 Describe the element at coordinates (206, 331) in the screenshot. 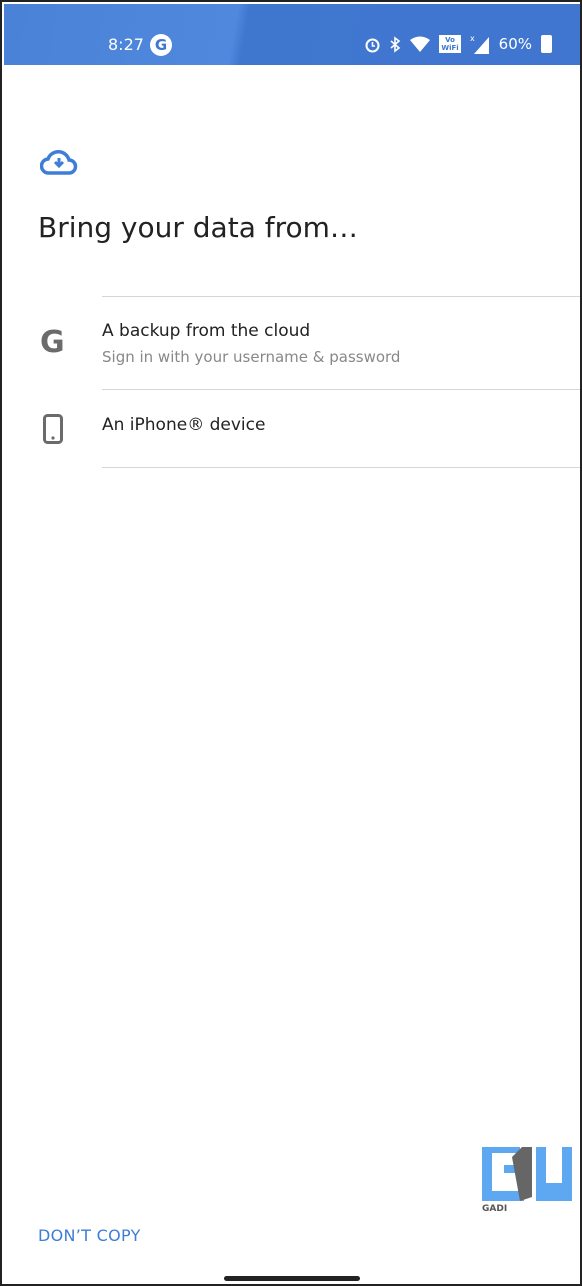

I see `option-title: A backup from the cloud` at that location.